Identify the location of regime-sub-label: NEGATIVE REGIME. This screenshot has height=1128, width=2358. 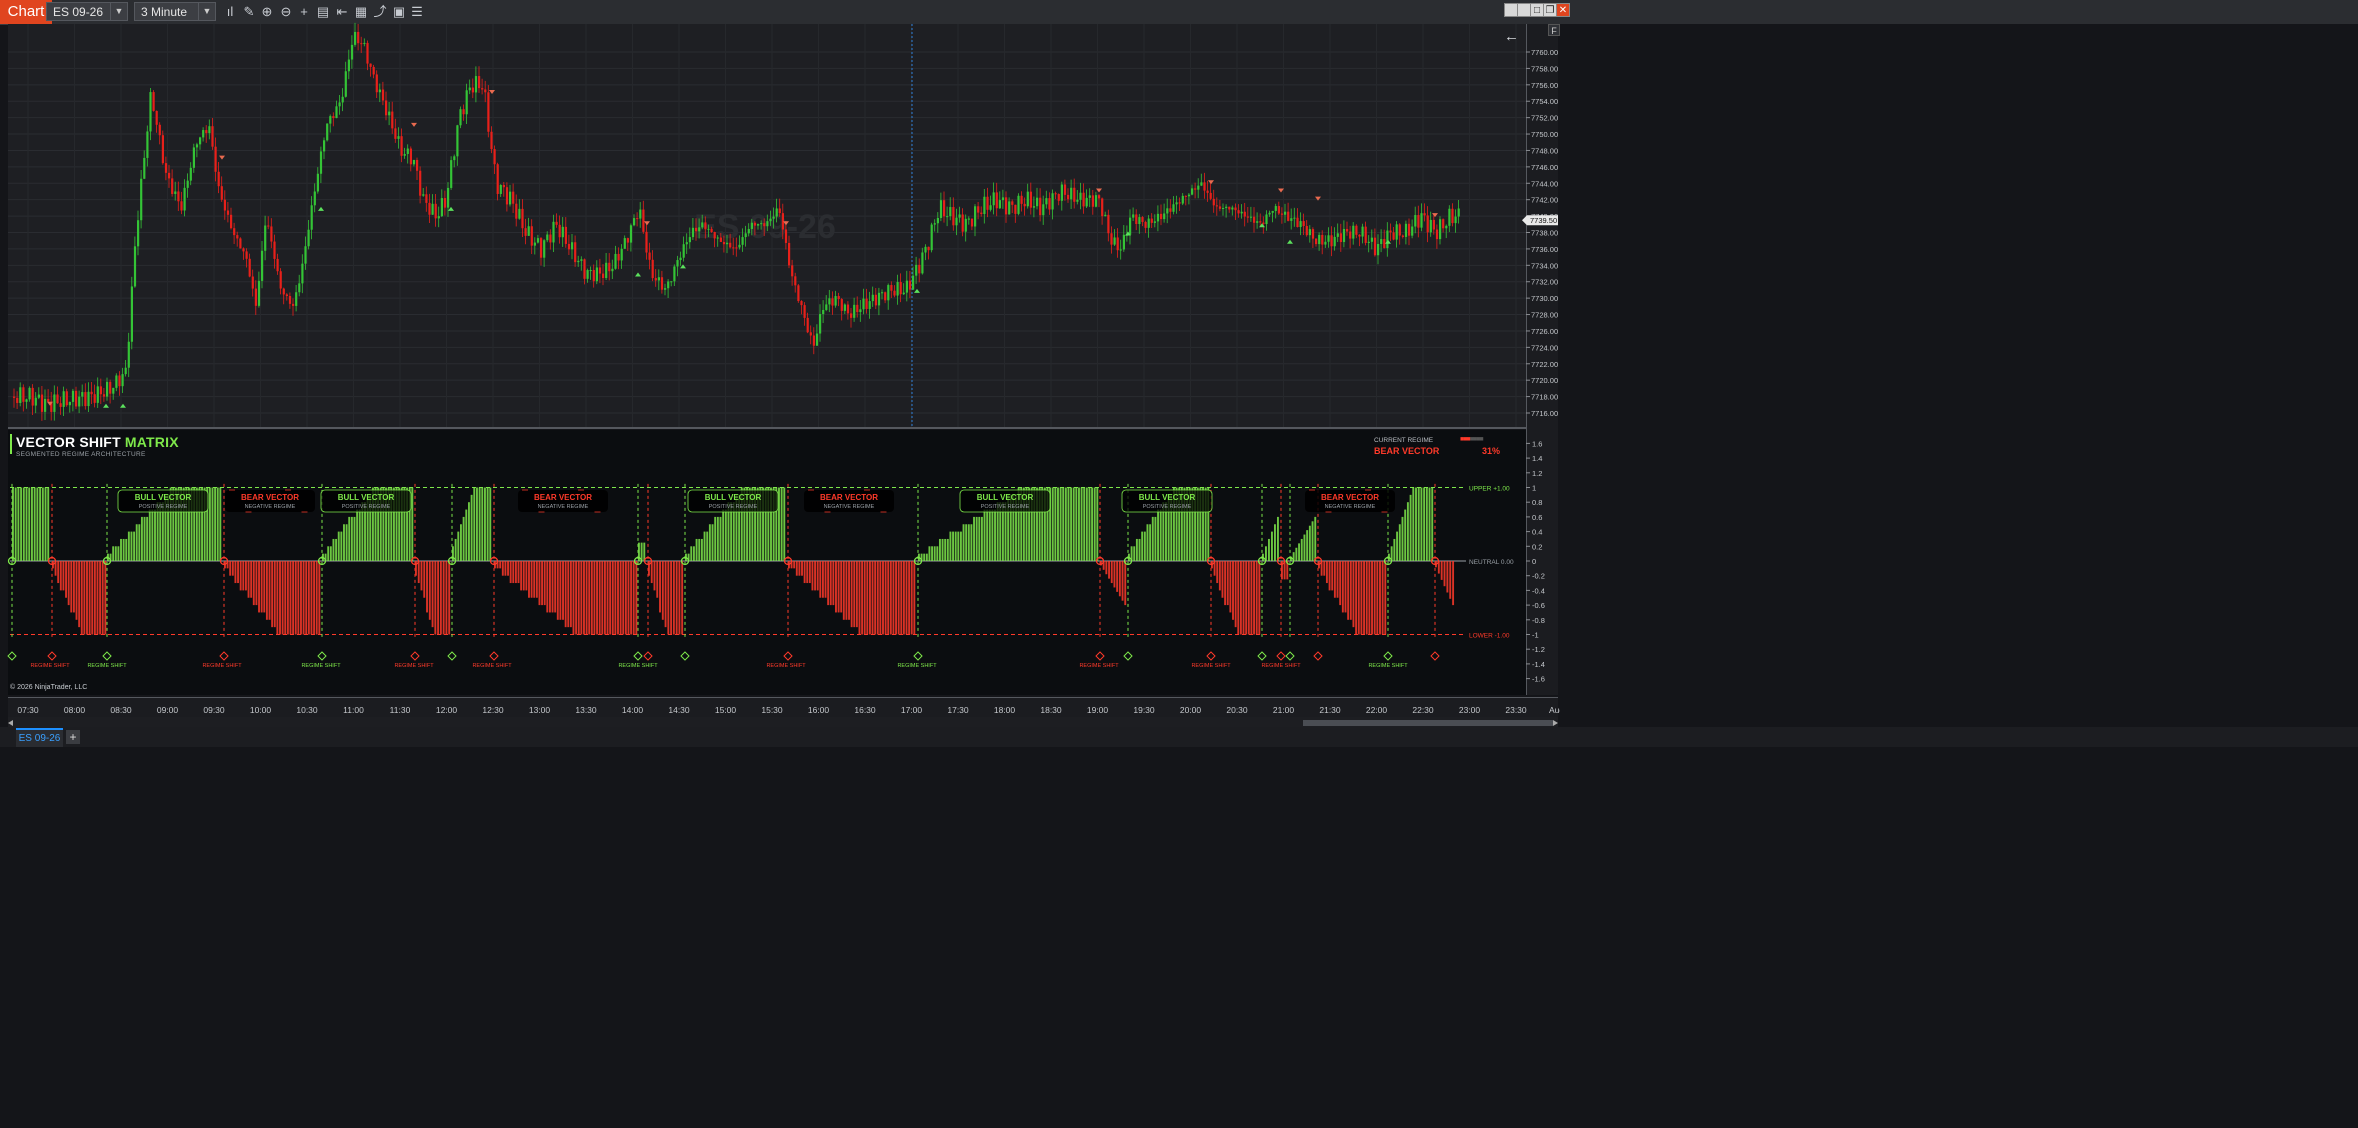
(563, 507).